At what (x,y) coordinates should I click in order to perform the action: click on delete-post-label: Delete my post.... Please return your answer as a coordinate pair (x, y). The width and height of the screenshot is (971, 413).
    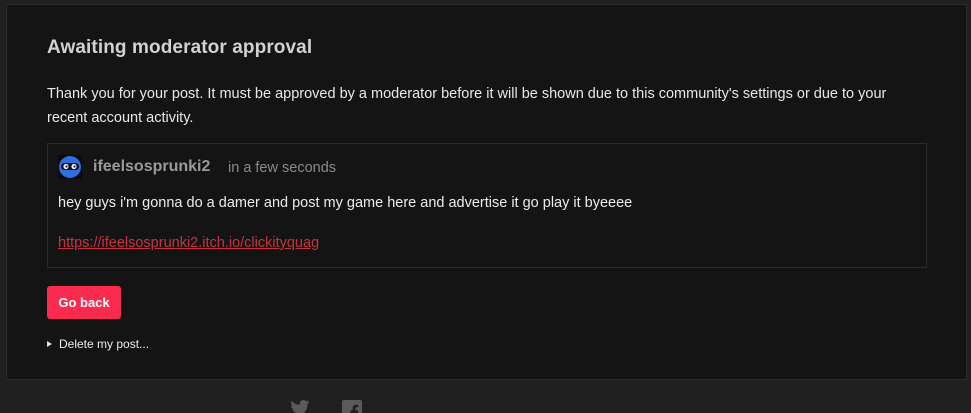
    Looking at the image, I should click on (104, 344).